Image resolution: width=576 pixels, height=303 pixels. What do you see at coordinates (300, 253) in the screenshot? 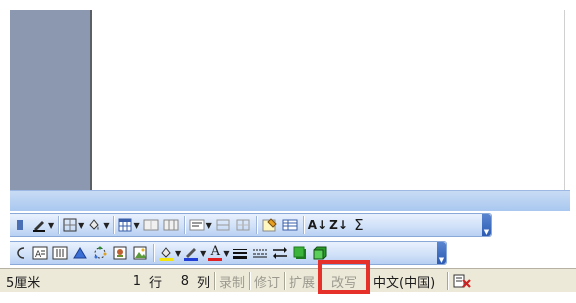
I see `shadow-style-icon` at bounding box center [300, 253].